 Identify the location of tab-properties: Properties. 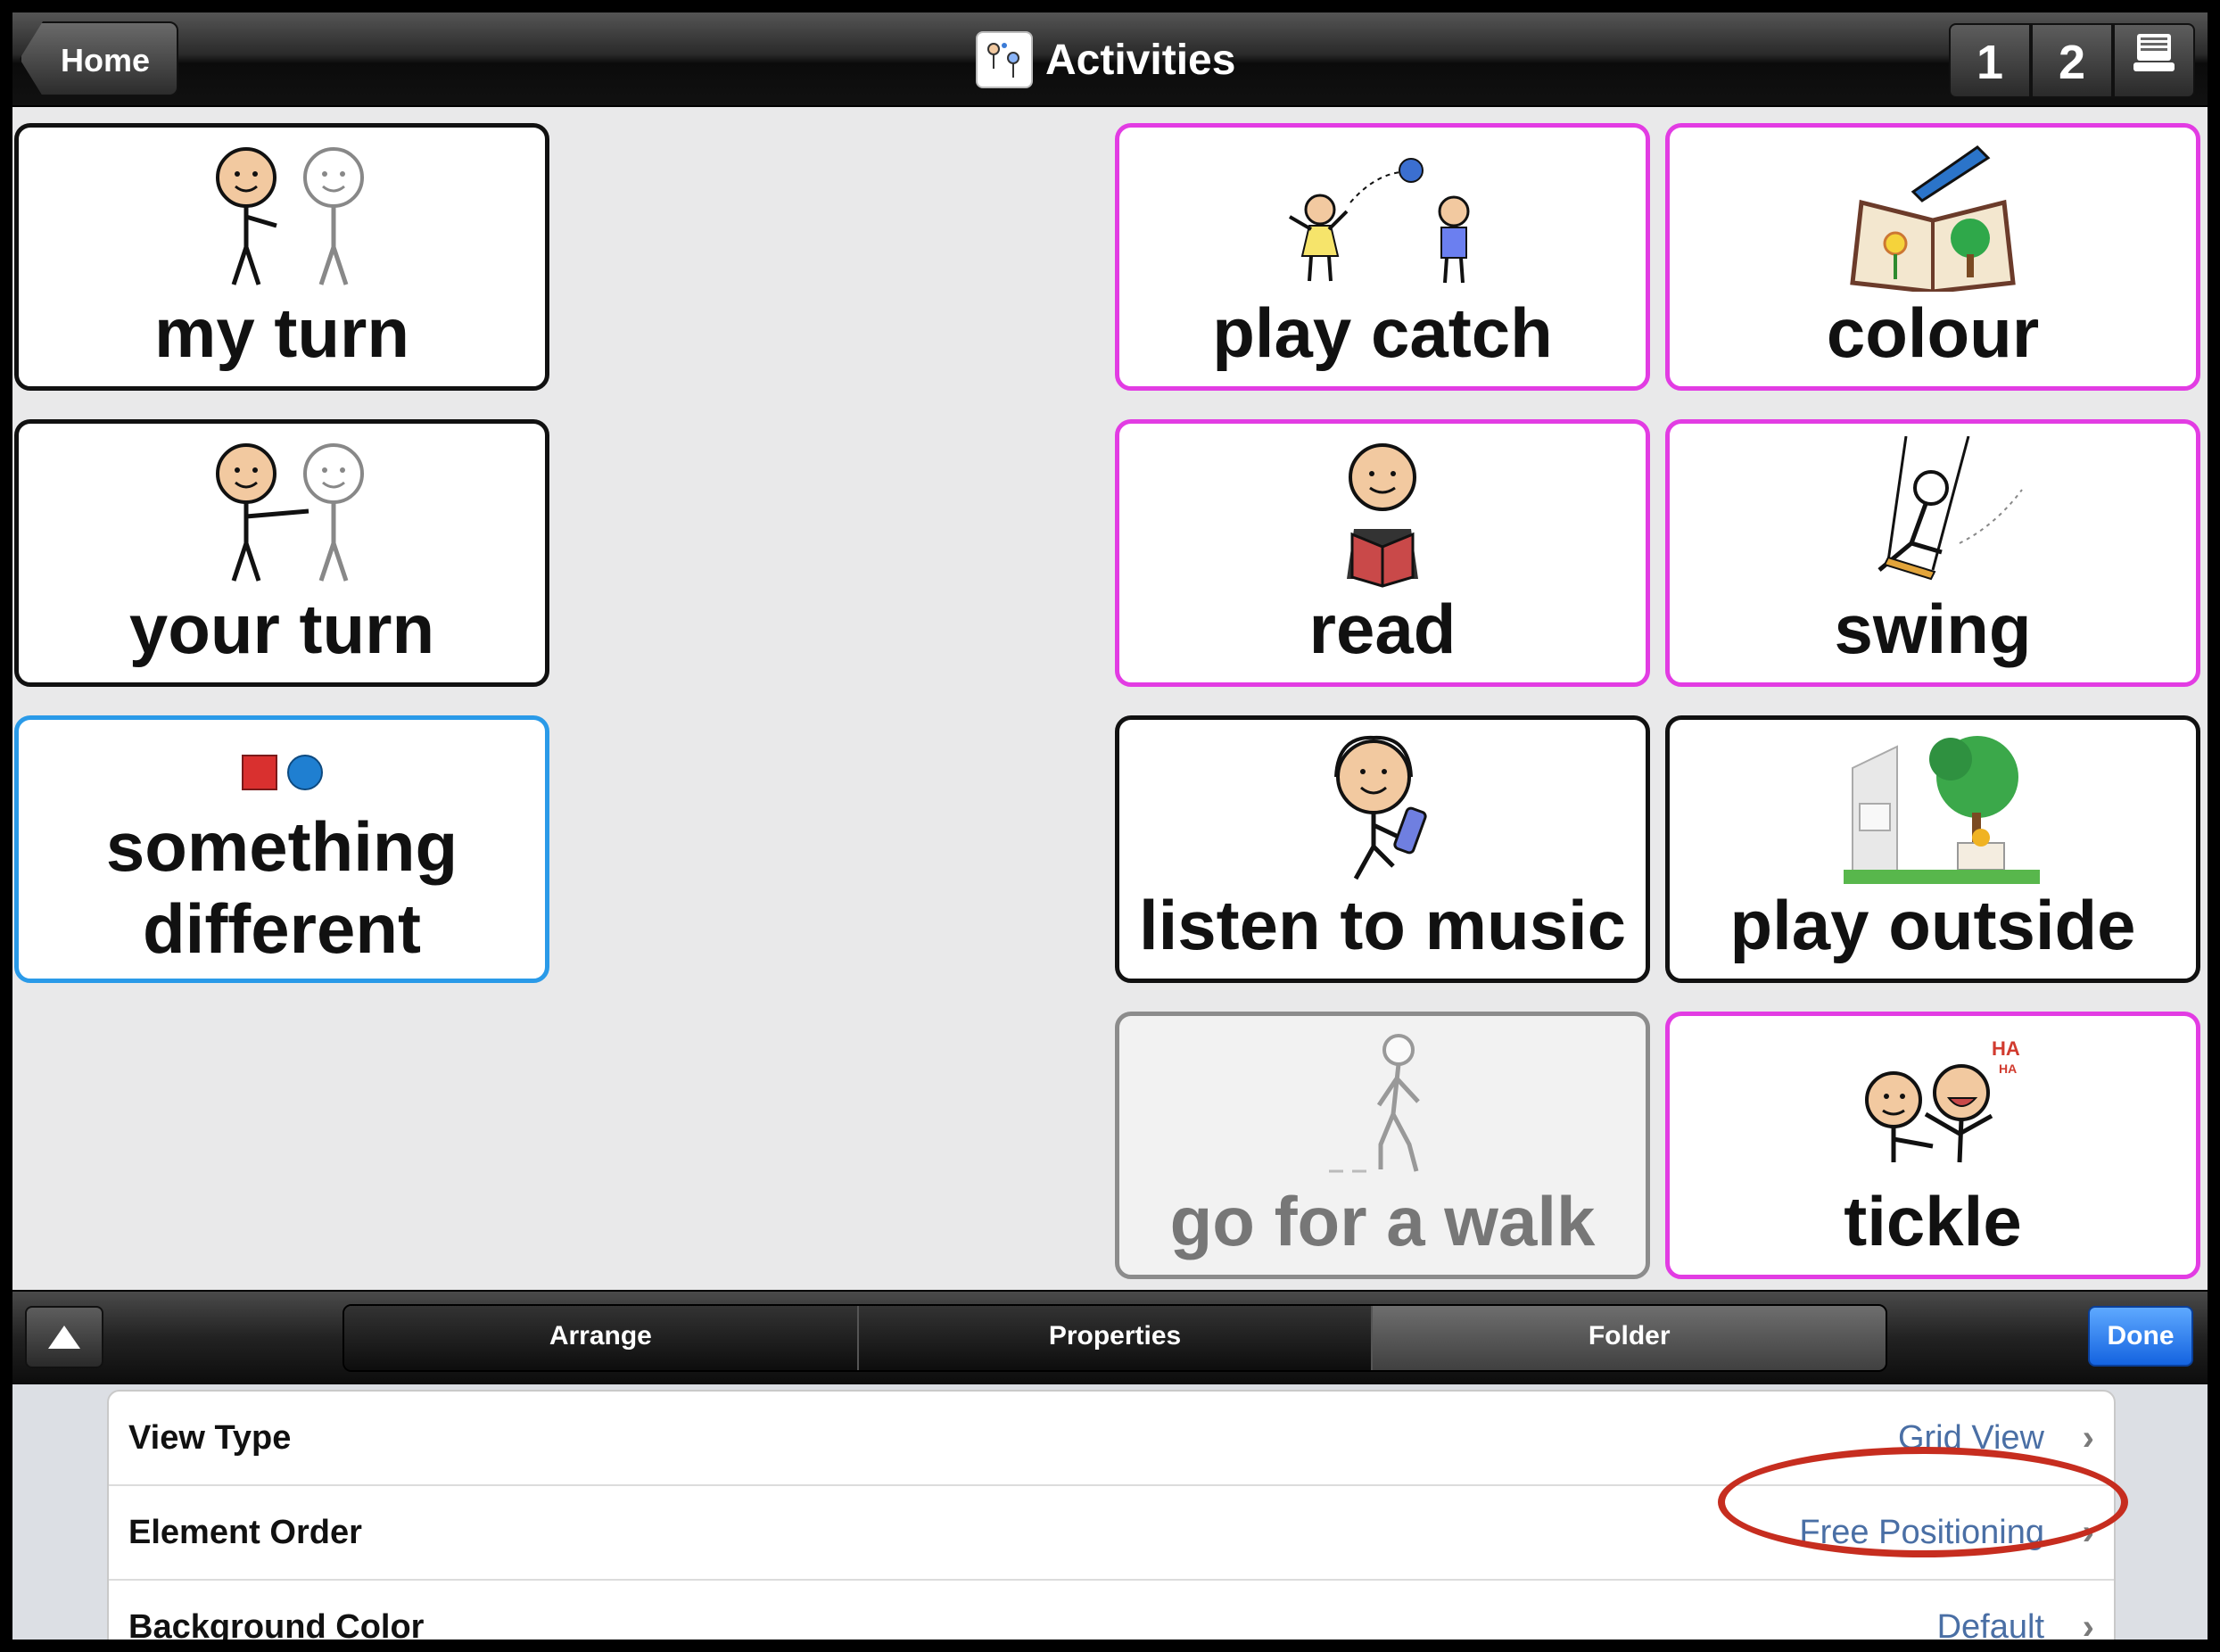
(1116, 1338).